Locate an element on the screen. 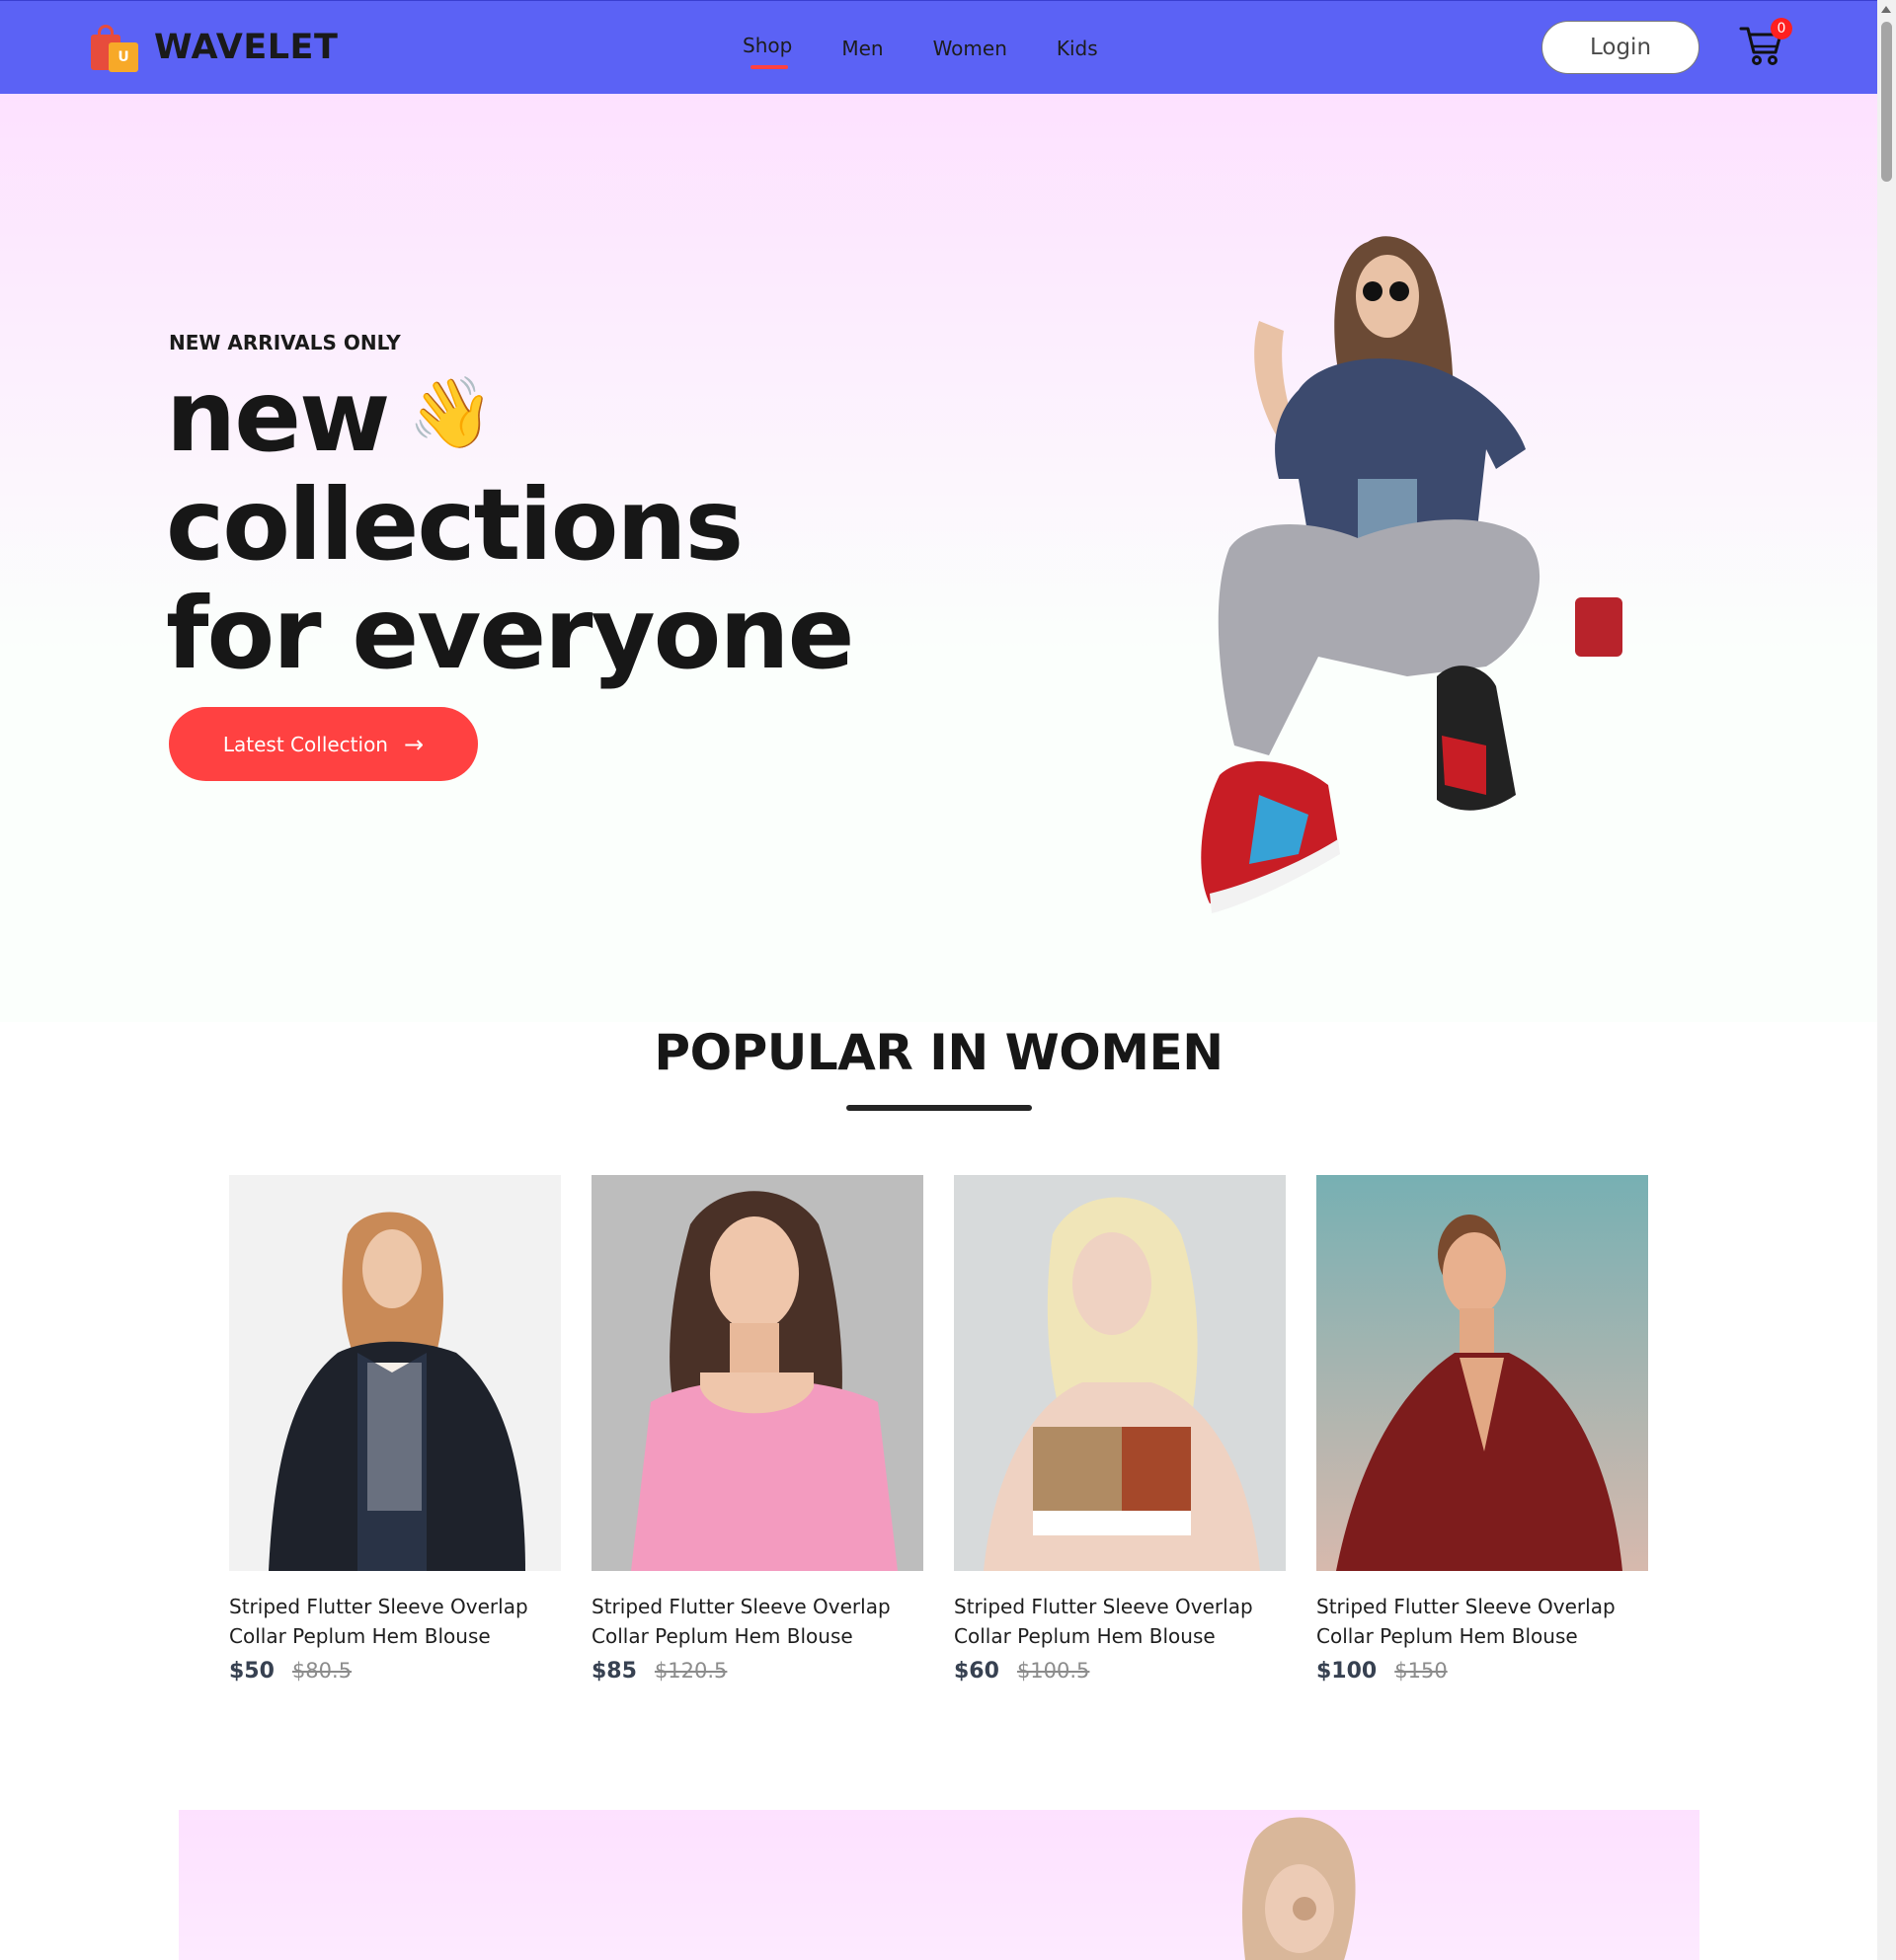 This screenshot has height=1960, width=1896. hero-model-image is located at coordinates (1411, 574).